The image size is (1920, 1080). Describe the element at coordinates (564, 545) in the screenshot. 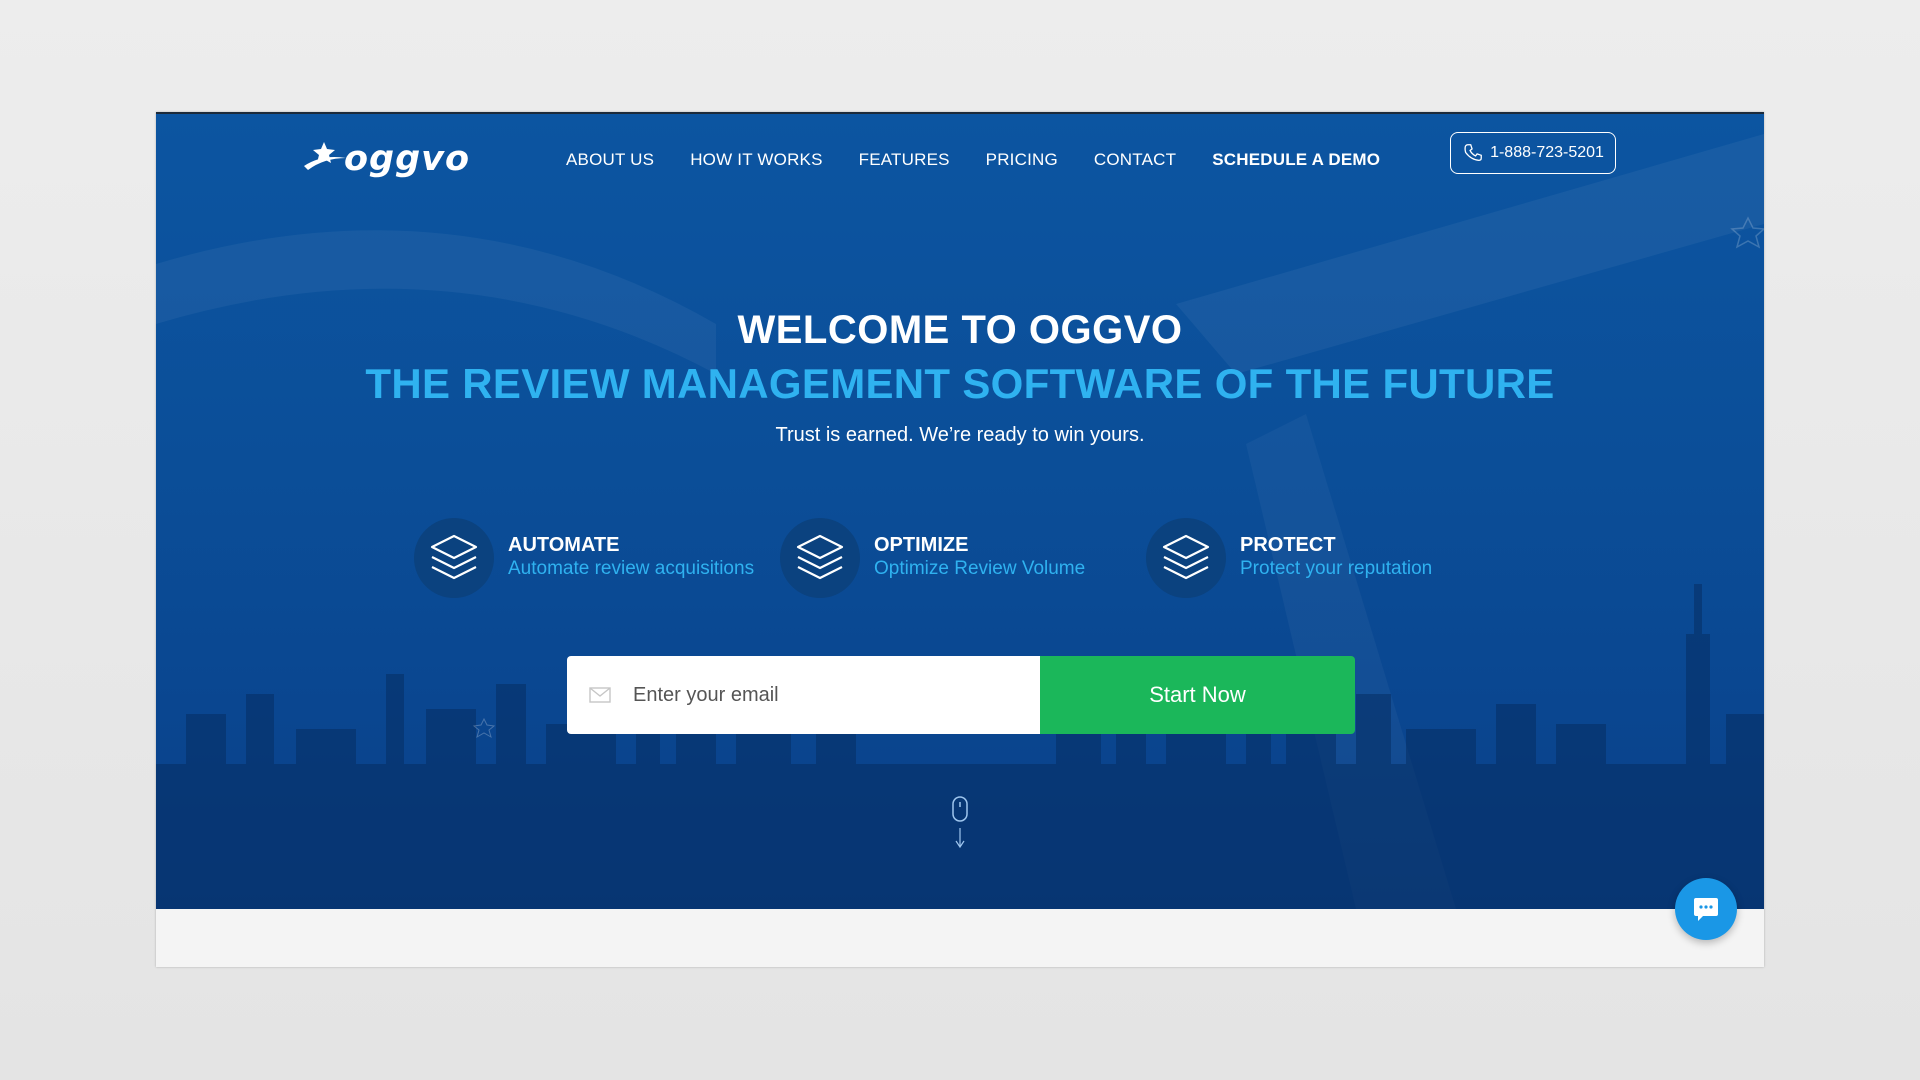

I see `feature-title: AUTOMATE` at that location.